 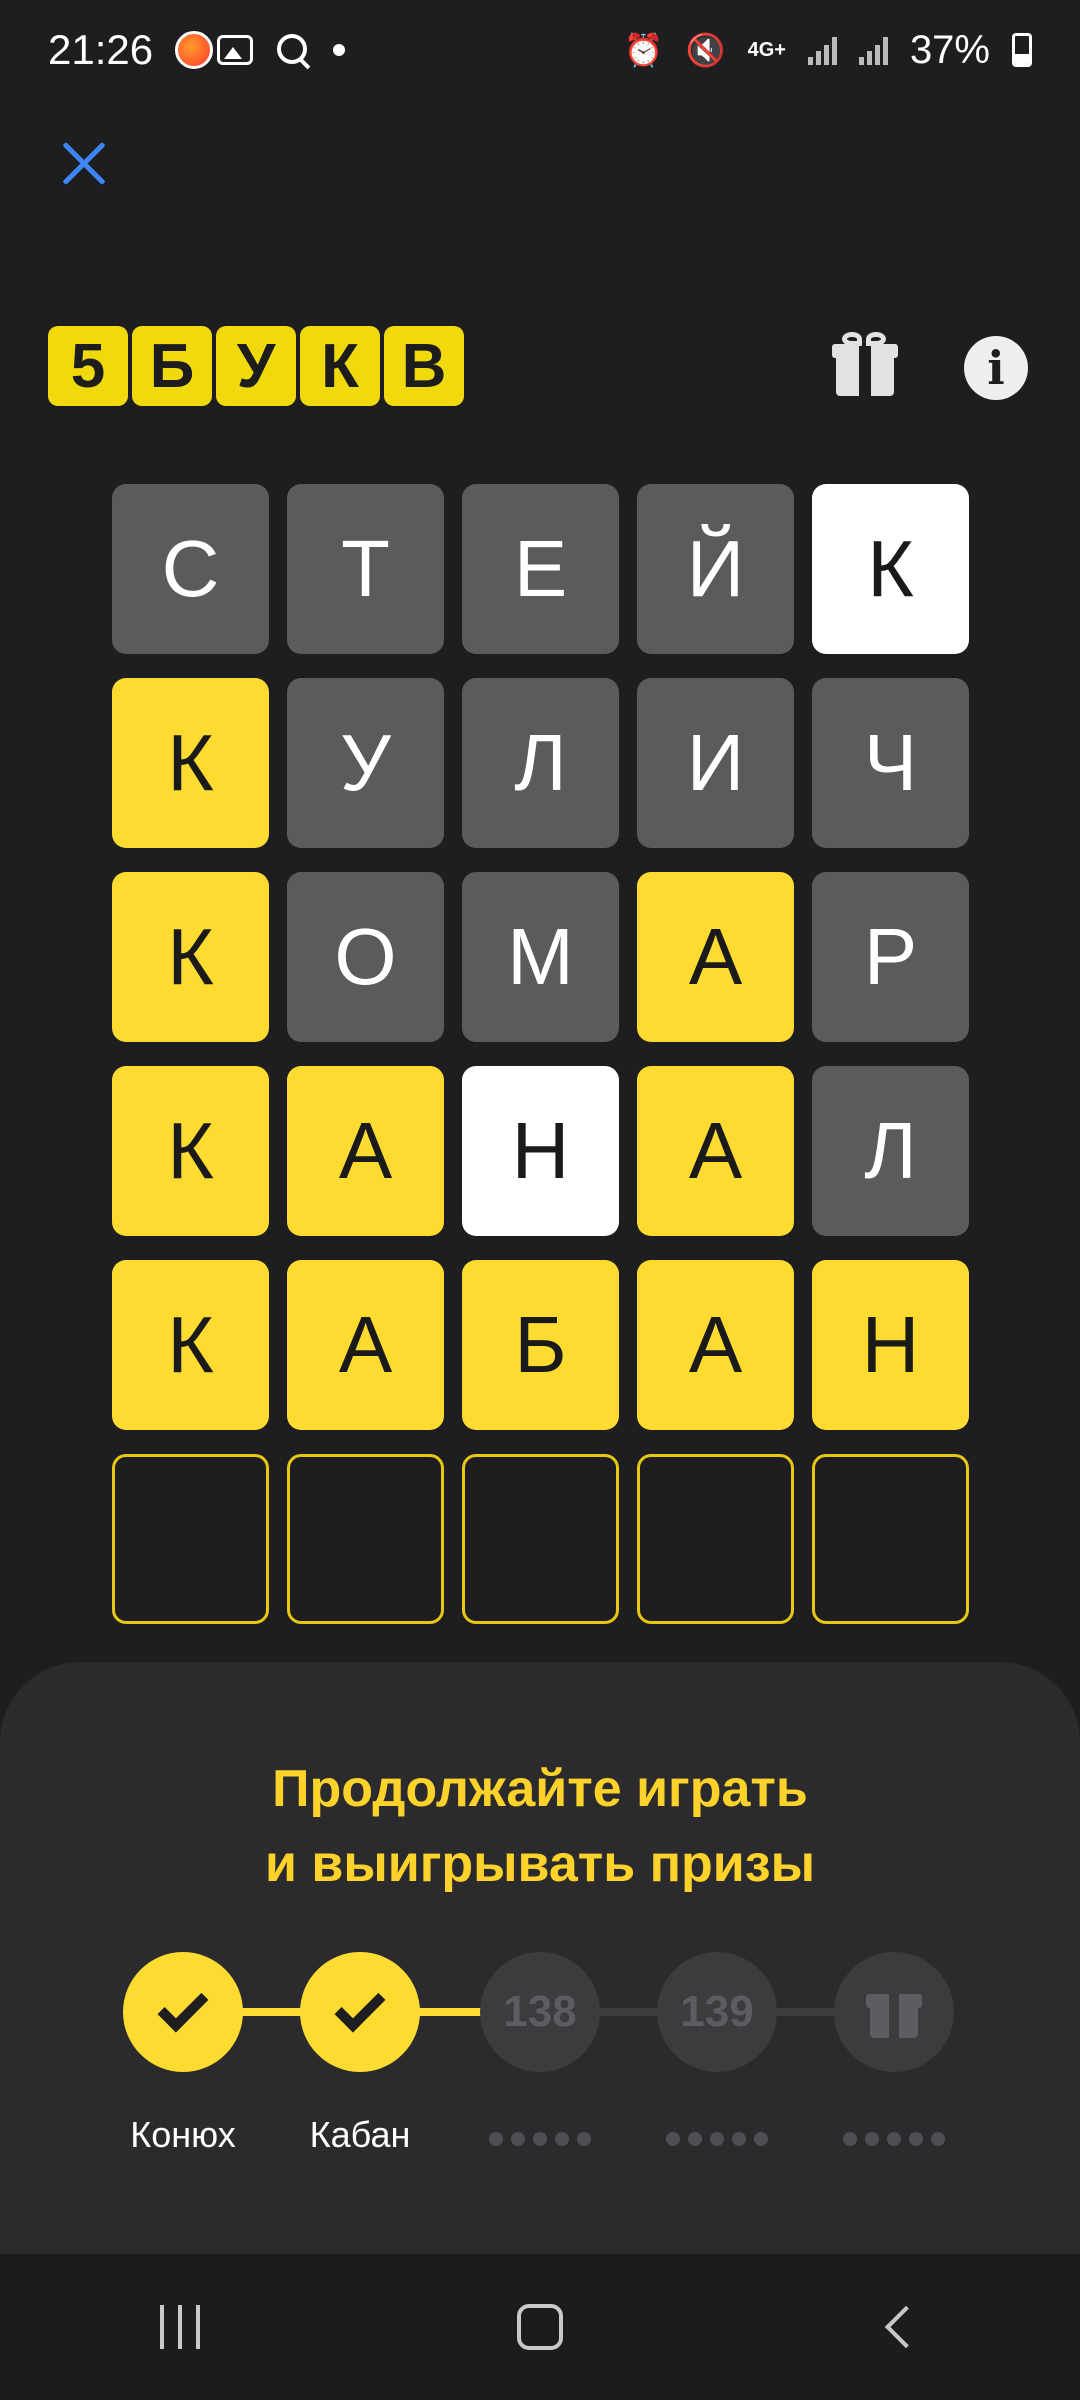 What do you see at coordinates (360, 2134) in the screenshot?
I see `level-label: Кабан` at bounding box center [360, 2134].